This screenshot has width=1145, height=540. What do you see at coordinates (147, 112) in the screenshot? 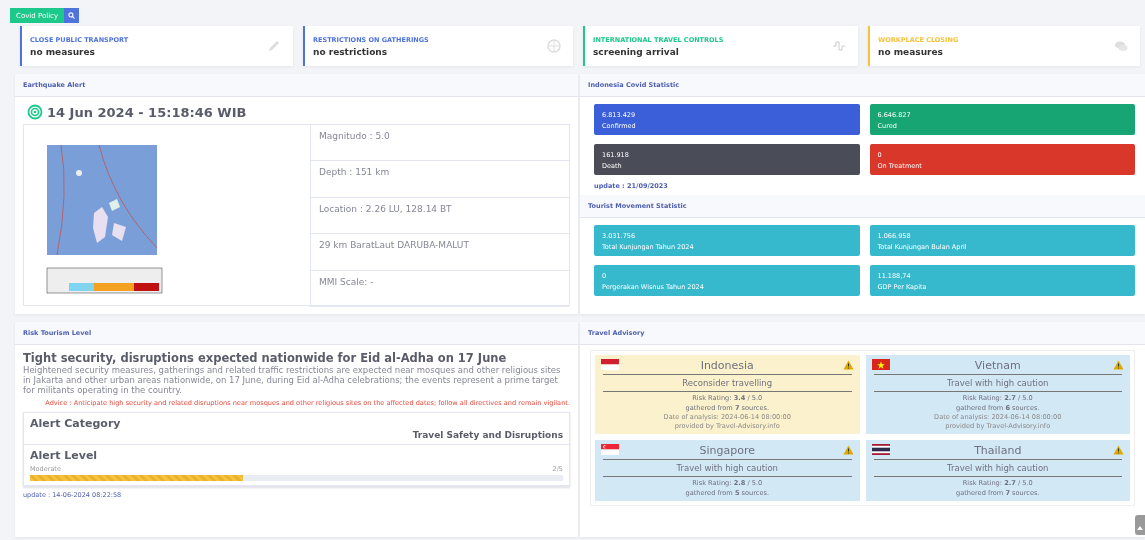
I see `quake-datetime: 14 Jun 2024 - 15:18:46 WIB` at bounding box center [147, 112].